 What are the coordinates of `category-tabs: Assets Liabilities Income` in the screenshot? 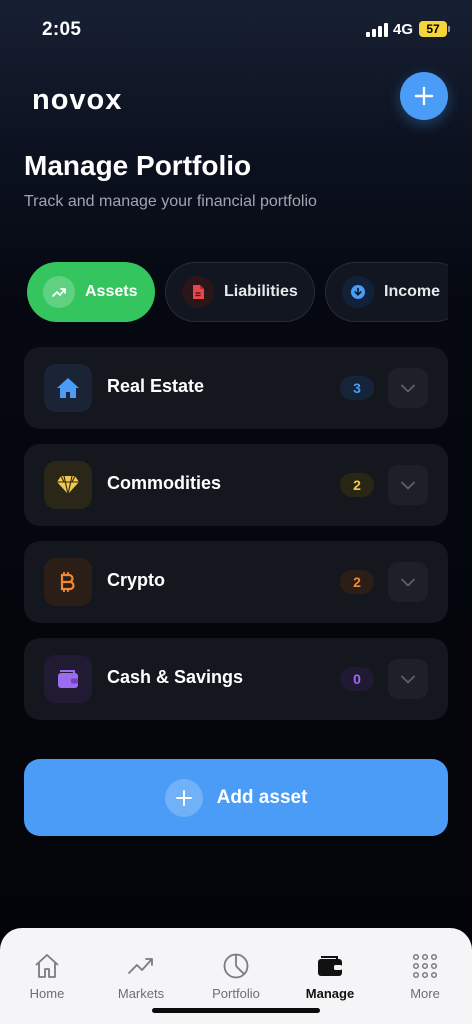 It's located at (224, 292).